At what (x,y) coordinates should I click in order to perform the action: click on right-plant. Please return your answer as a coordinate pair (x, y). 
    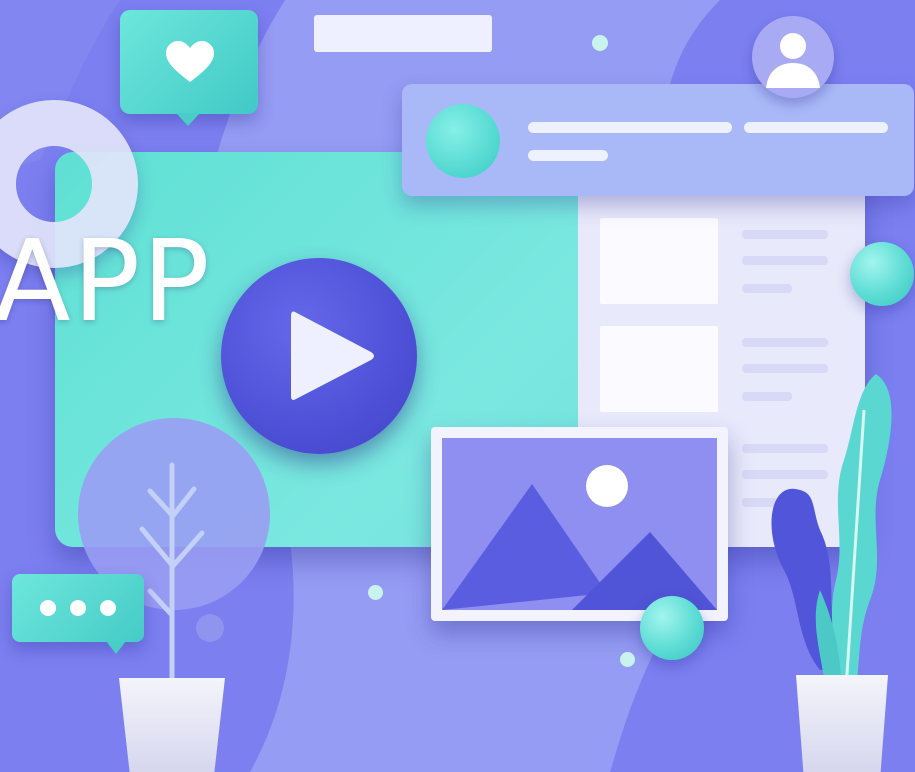
    Looking at the image, I should click on (831, 532).